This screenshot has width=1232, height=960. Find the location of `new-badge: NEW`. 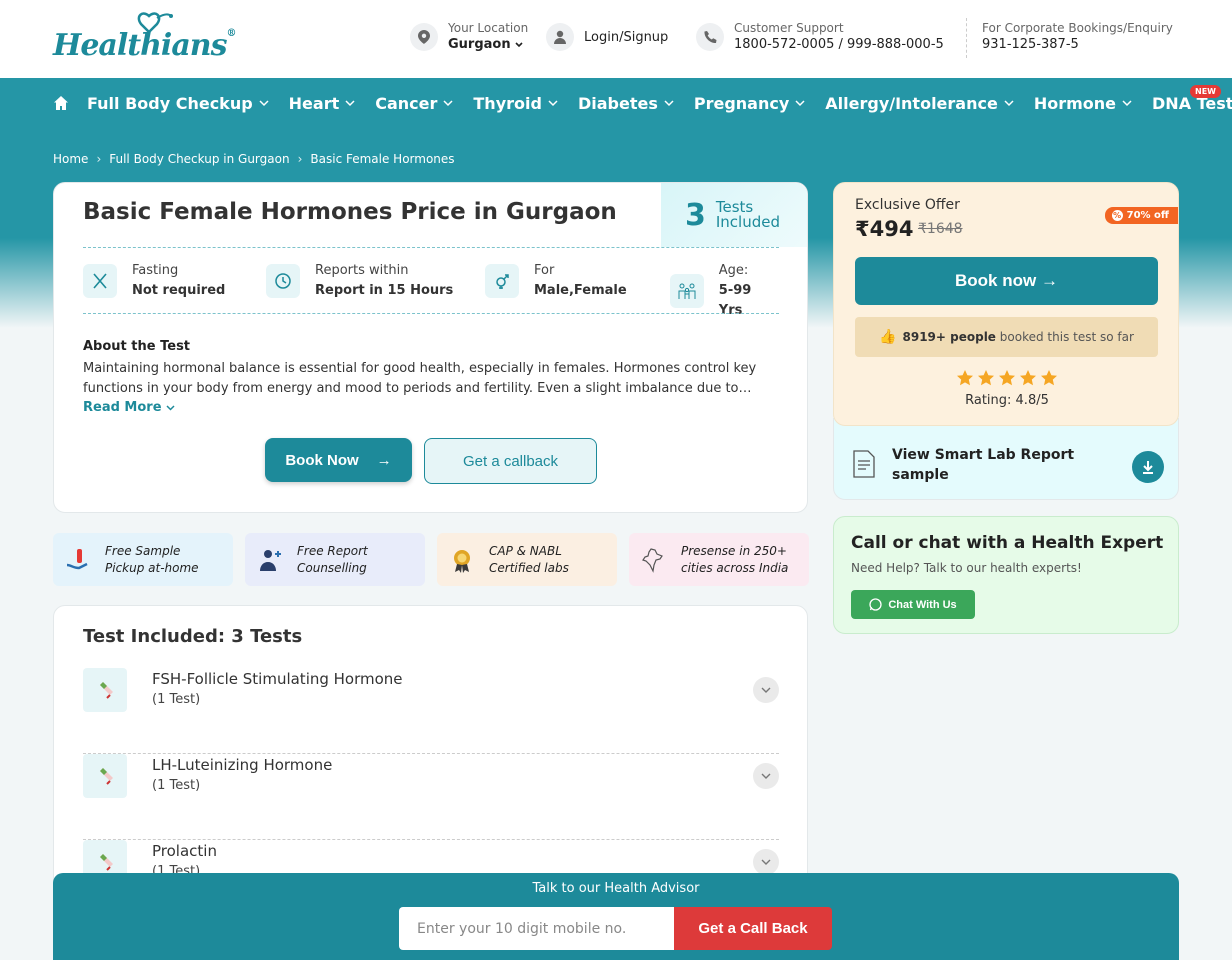

new-badge: NEW is located at coordinates (1205, 91).